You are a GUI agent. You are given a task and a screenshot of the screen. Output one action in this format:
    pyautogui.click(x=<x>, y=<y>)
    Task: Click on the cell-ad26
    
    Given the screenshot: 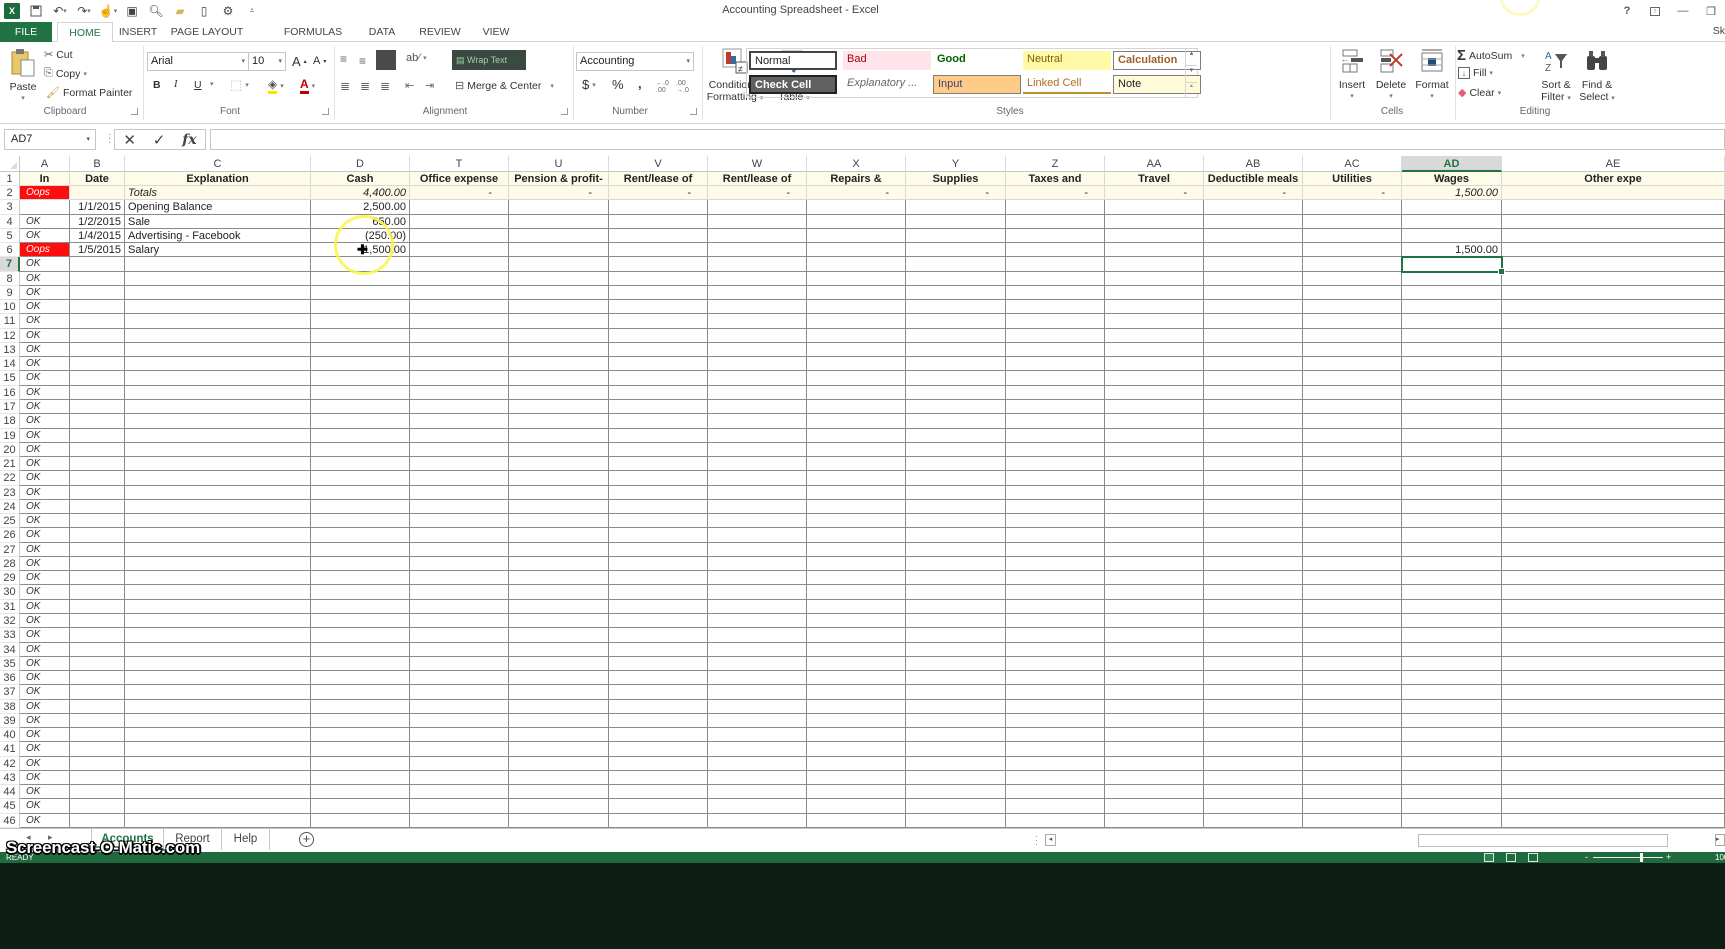 What is the action you would take?
    pyautogui.click(x=1452, y=535)
    